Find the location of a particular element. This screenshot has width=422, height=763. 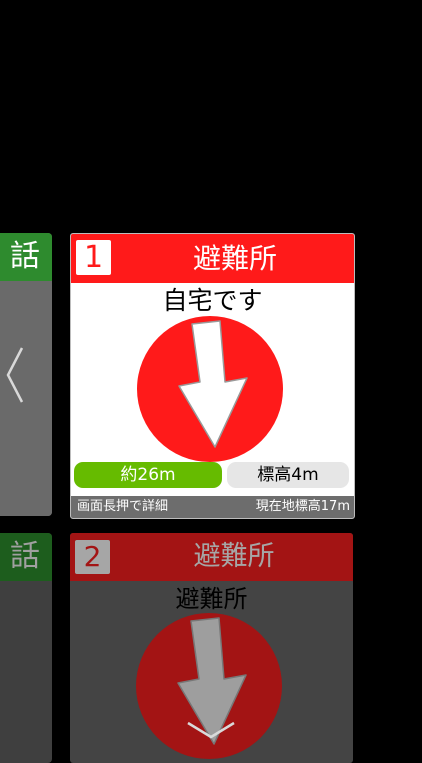

shelter-number: 1 is located at coordinates (93, 257).